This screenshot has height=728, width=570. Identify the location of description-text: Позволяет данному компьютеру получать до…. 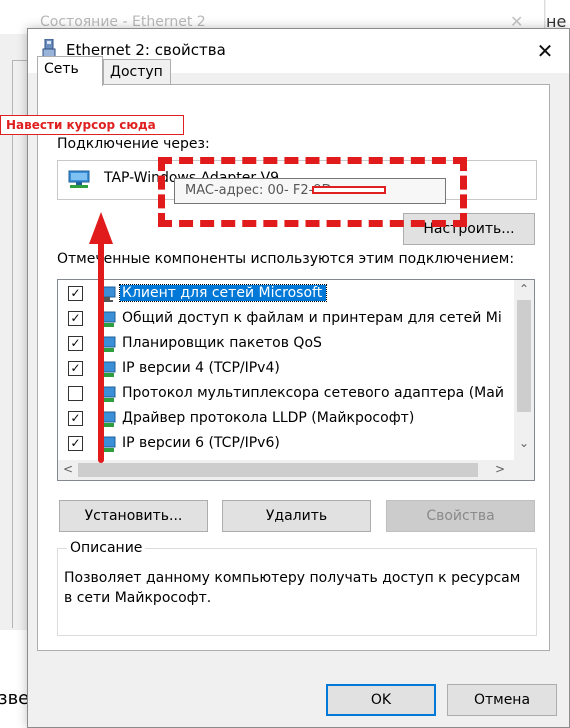
(292, 588).